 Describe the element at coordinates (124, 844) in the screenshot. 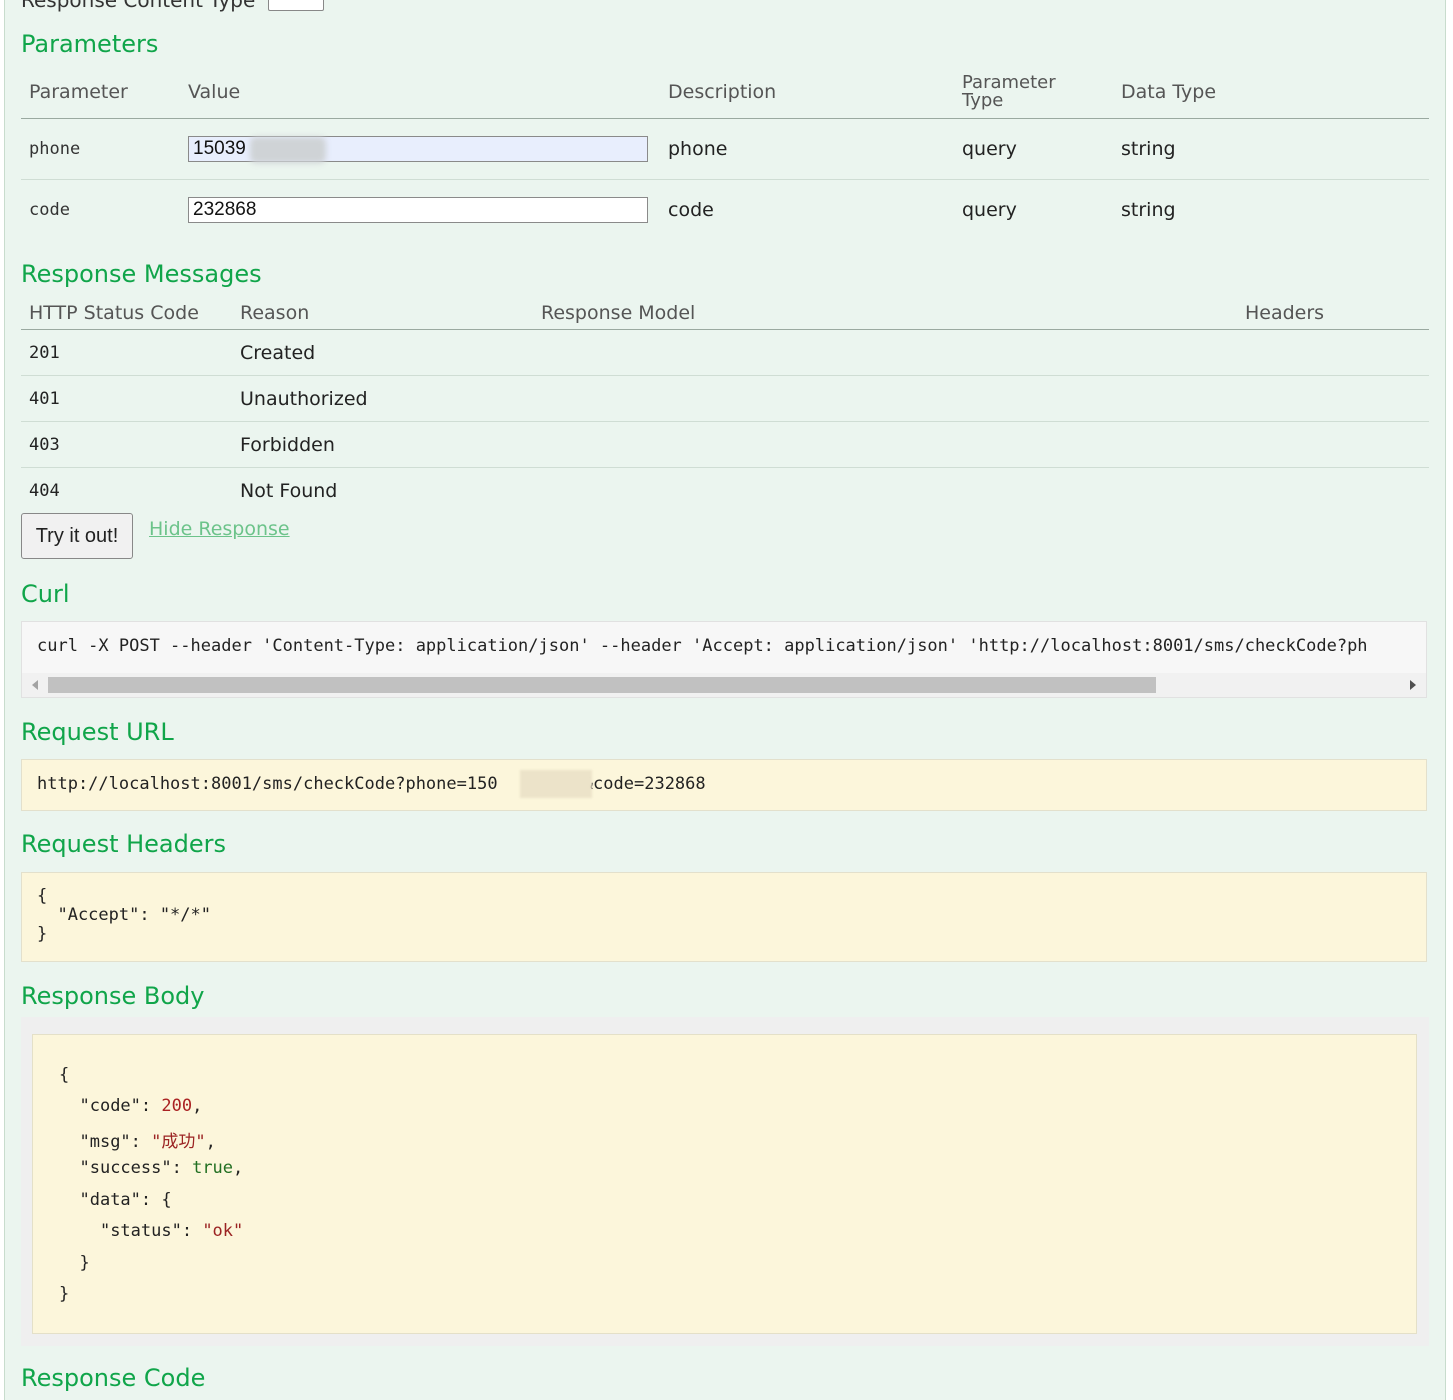

I see `request-headers-heading: Request Headers` at that location.